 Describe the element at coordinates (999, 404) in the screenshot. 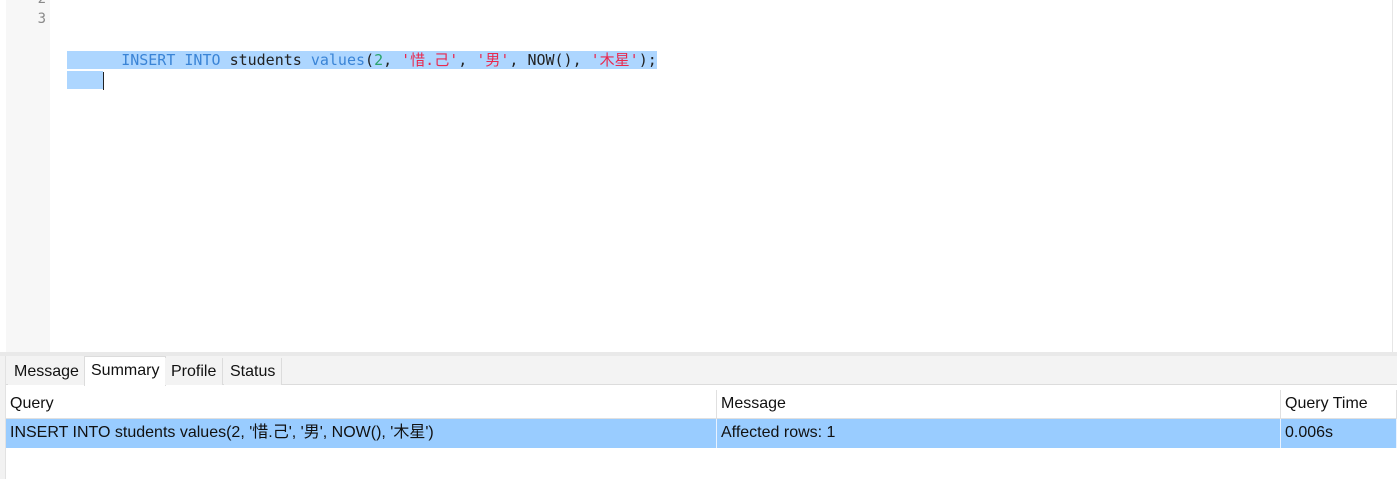

I see `column-header-message: Message` at that location.